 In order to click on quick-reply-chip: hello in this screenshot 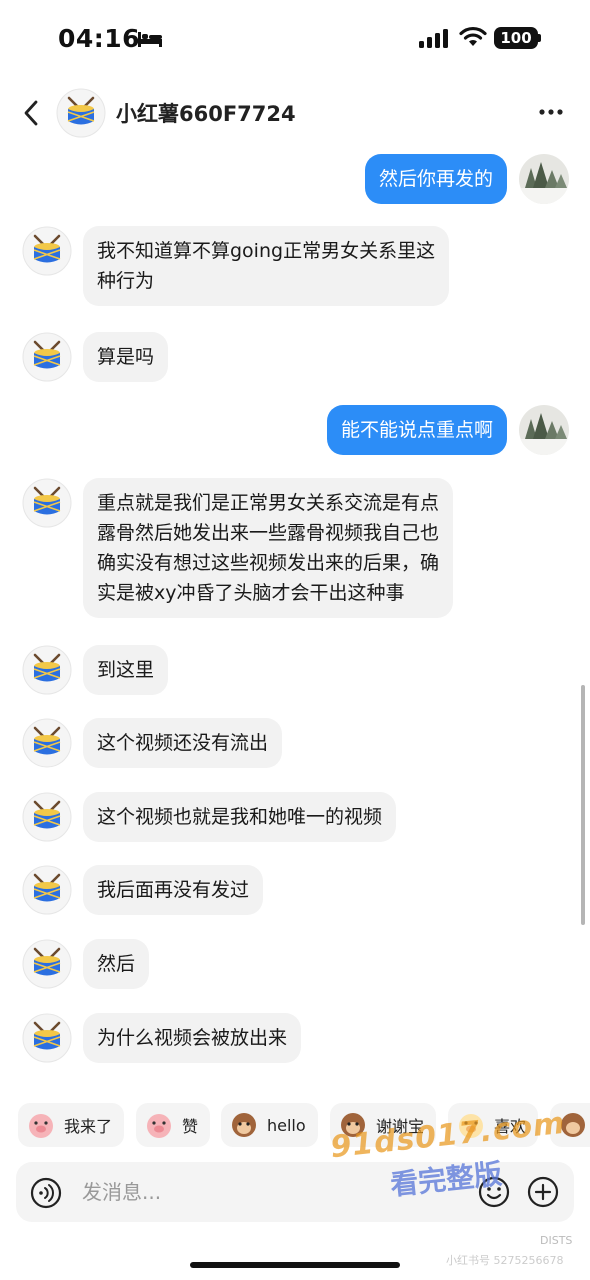, I will do `click(269, 1125)`.